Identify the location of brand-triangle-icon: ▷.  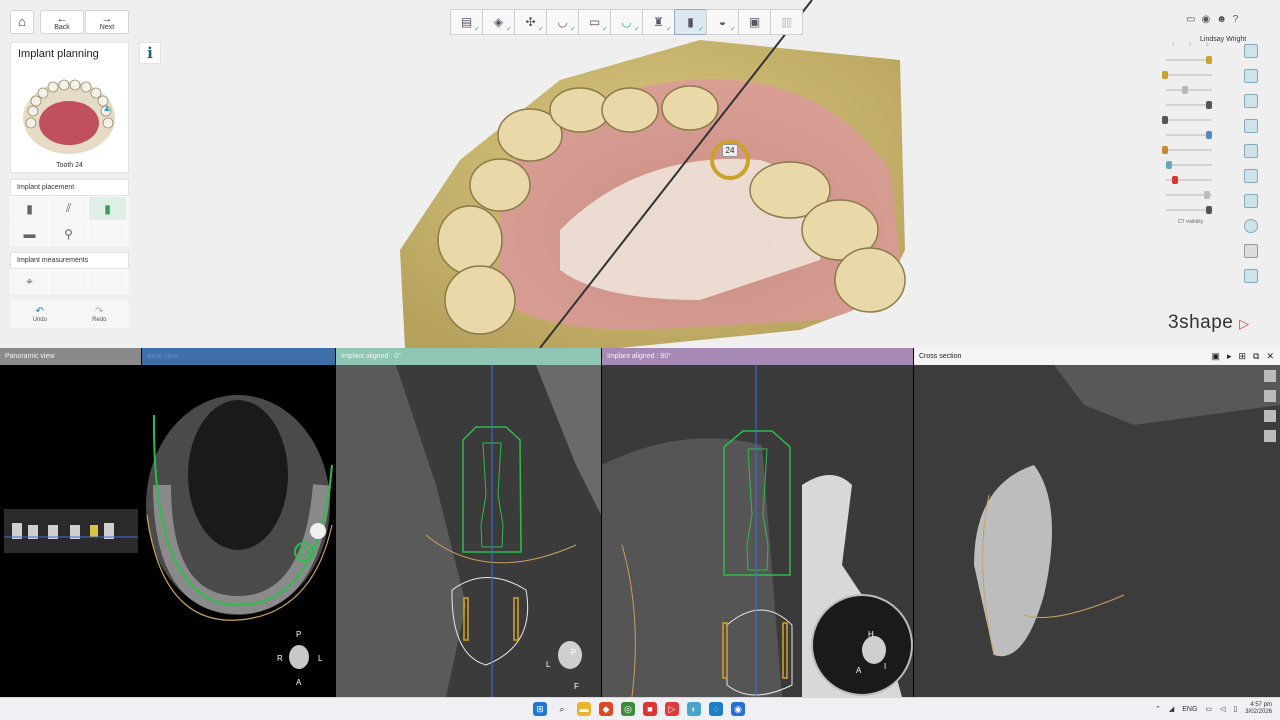
(1244, 323).